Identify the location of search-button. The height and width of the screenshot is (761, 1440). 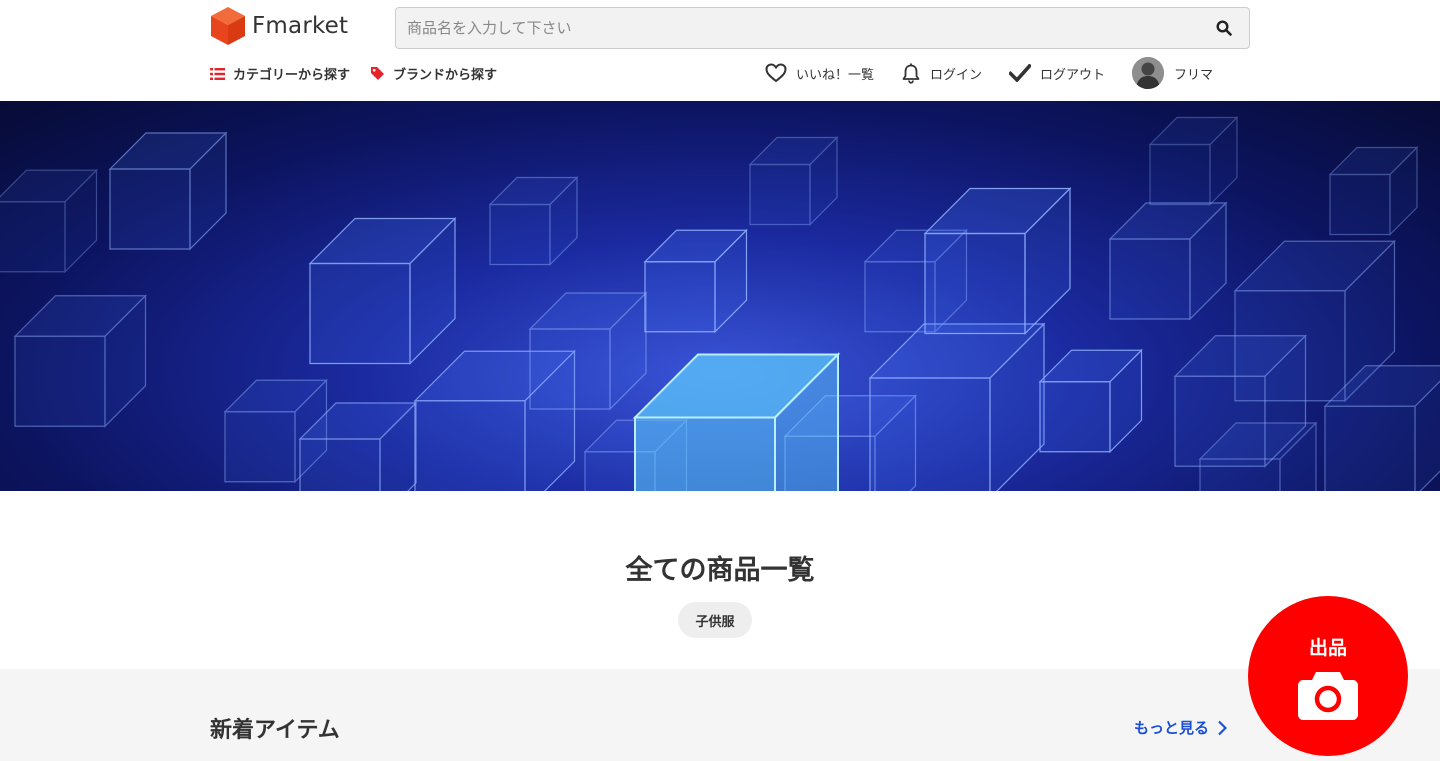
(1224, 28).